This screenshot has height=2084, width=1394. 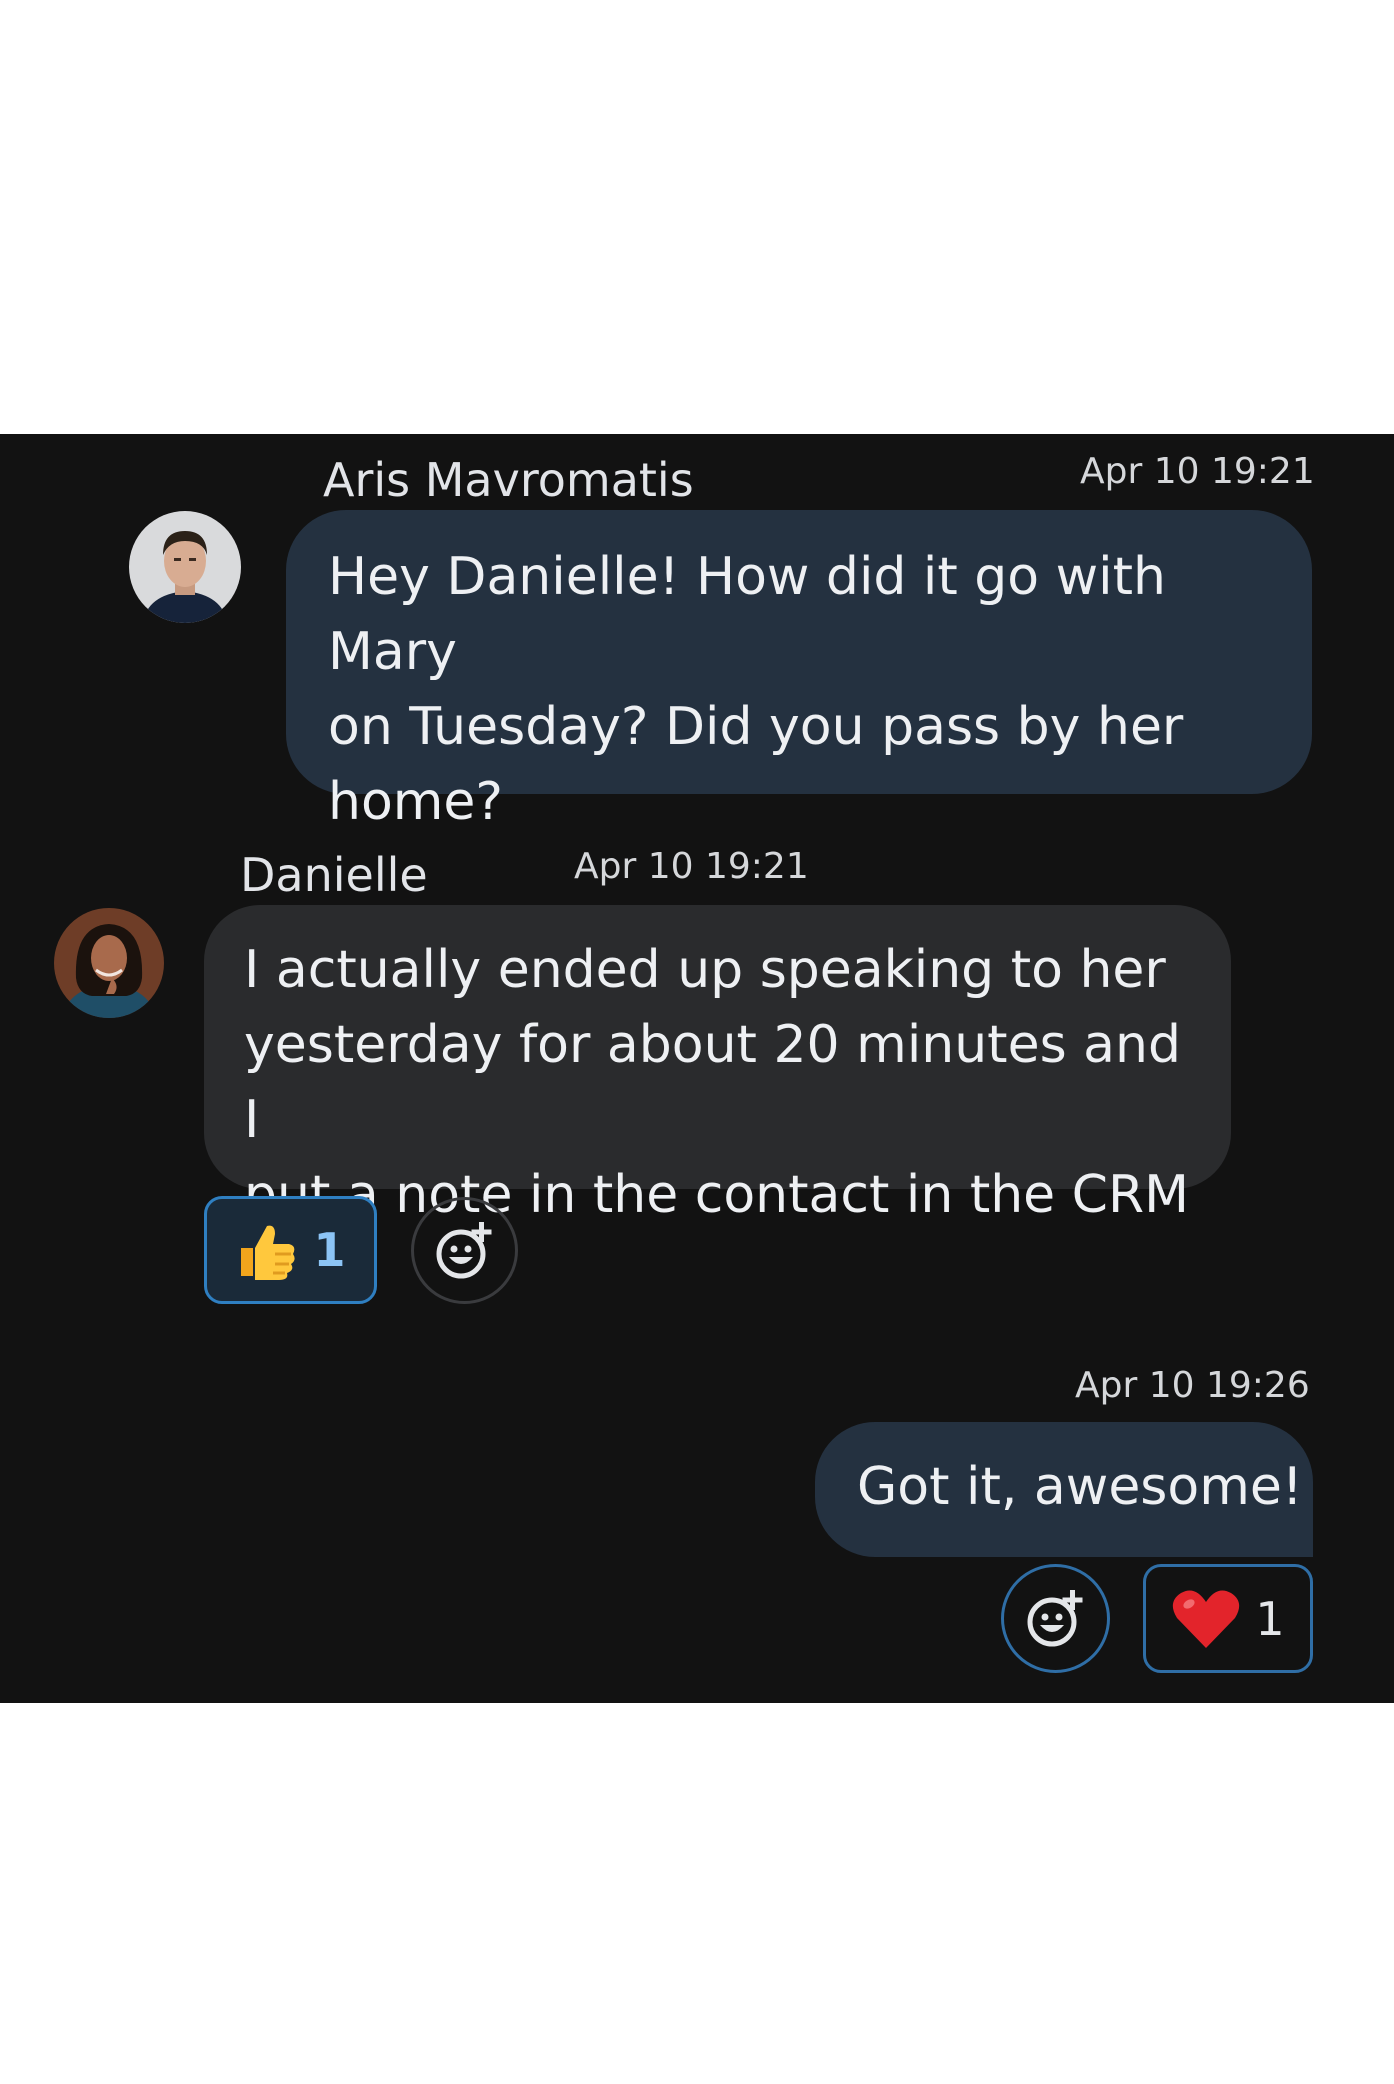 What do you see at coordinates (508, 480) in the screenshot?
I see `sender-name: Aris Mavromatis` at bounding box center [508, 480].